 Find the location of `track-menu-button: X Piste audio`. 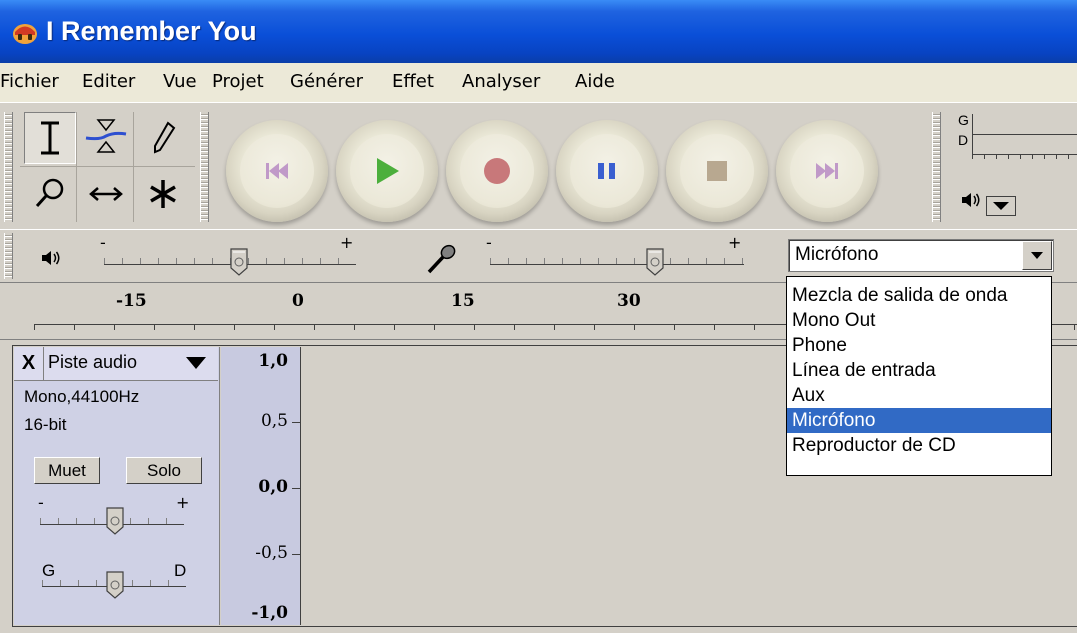

track-menu-button: X Piste audio is located at coordinates (116, 364).